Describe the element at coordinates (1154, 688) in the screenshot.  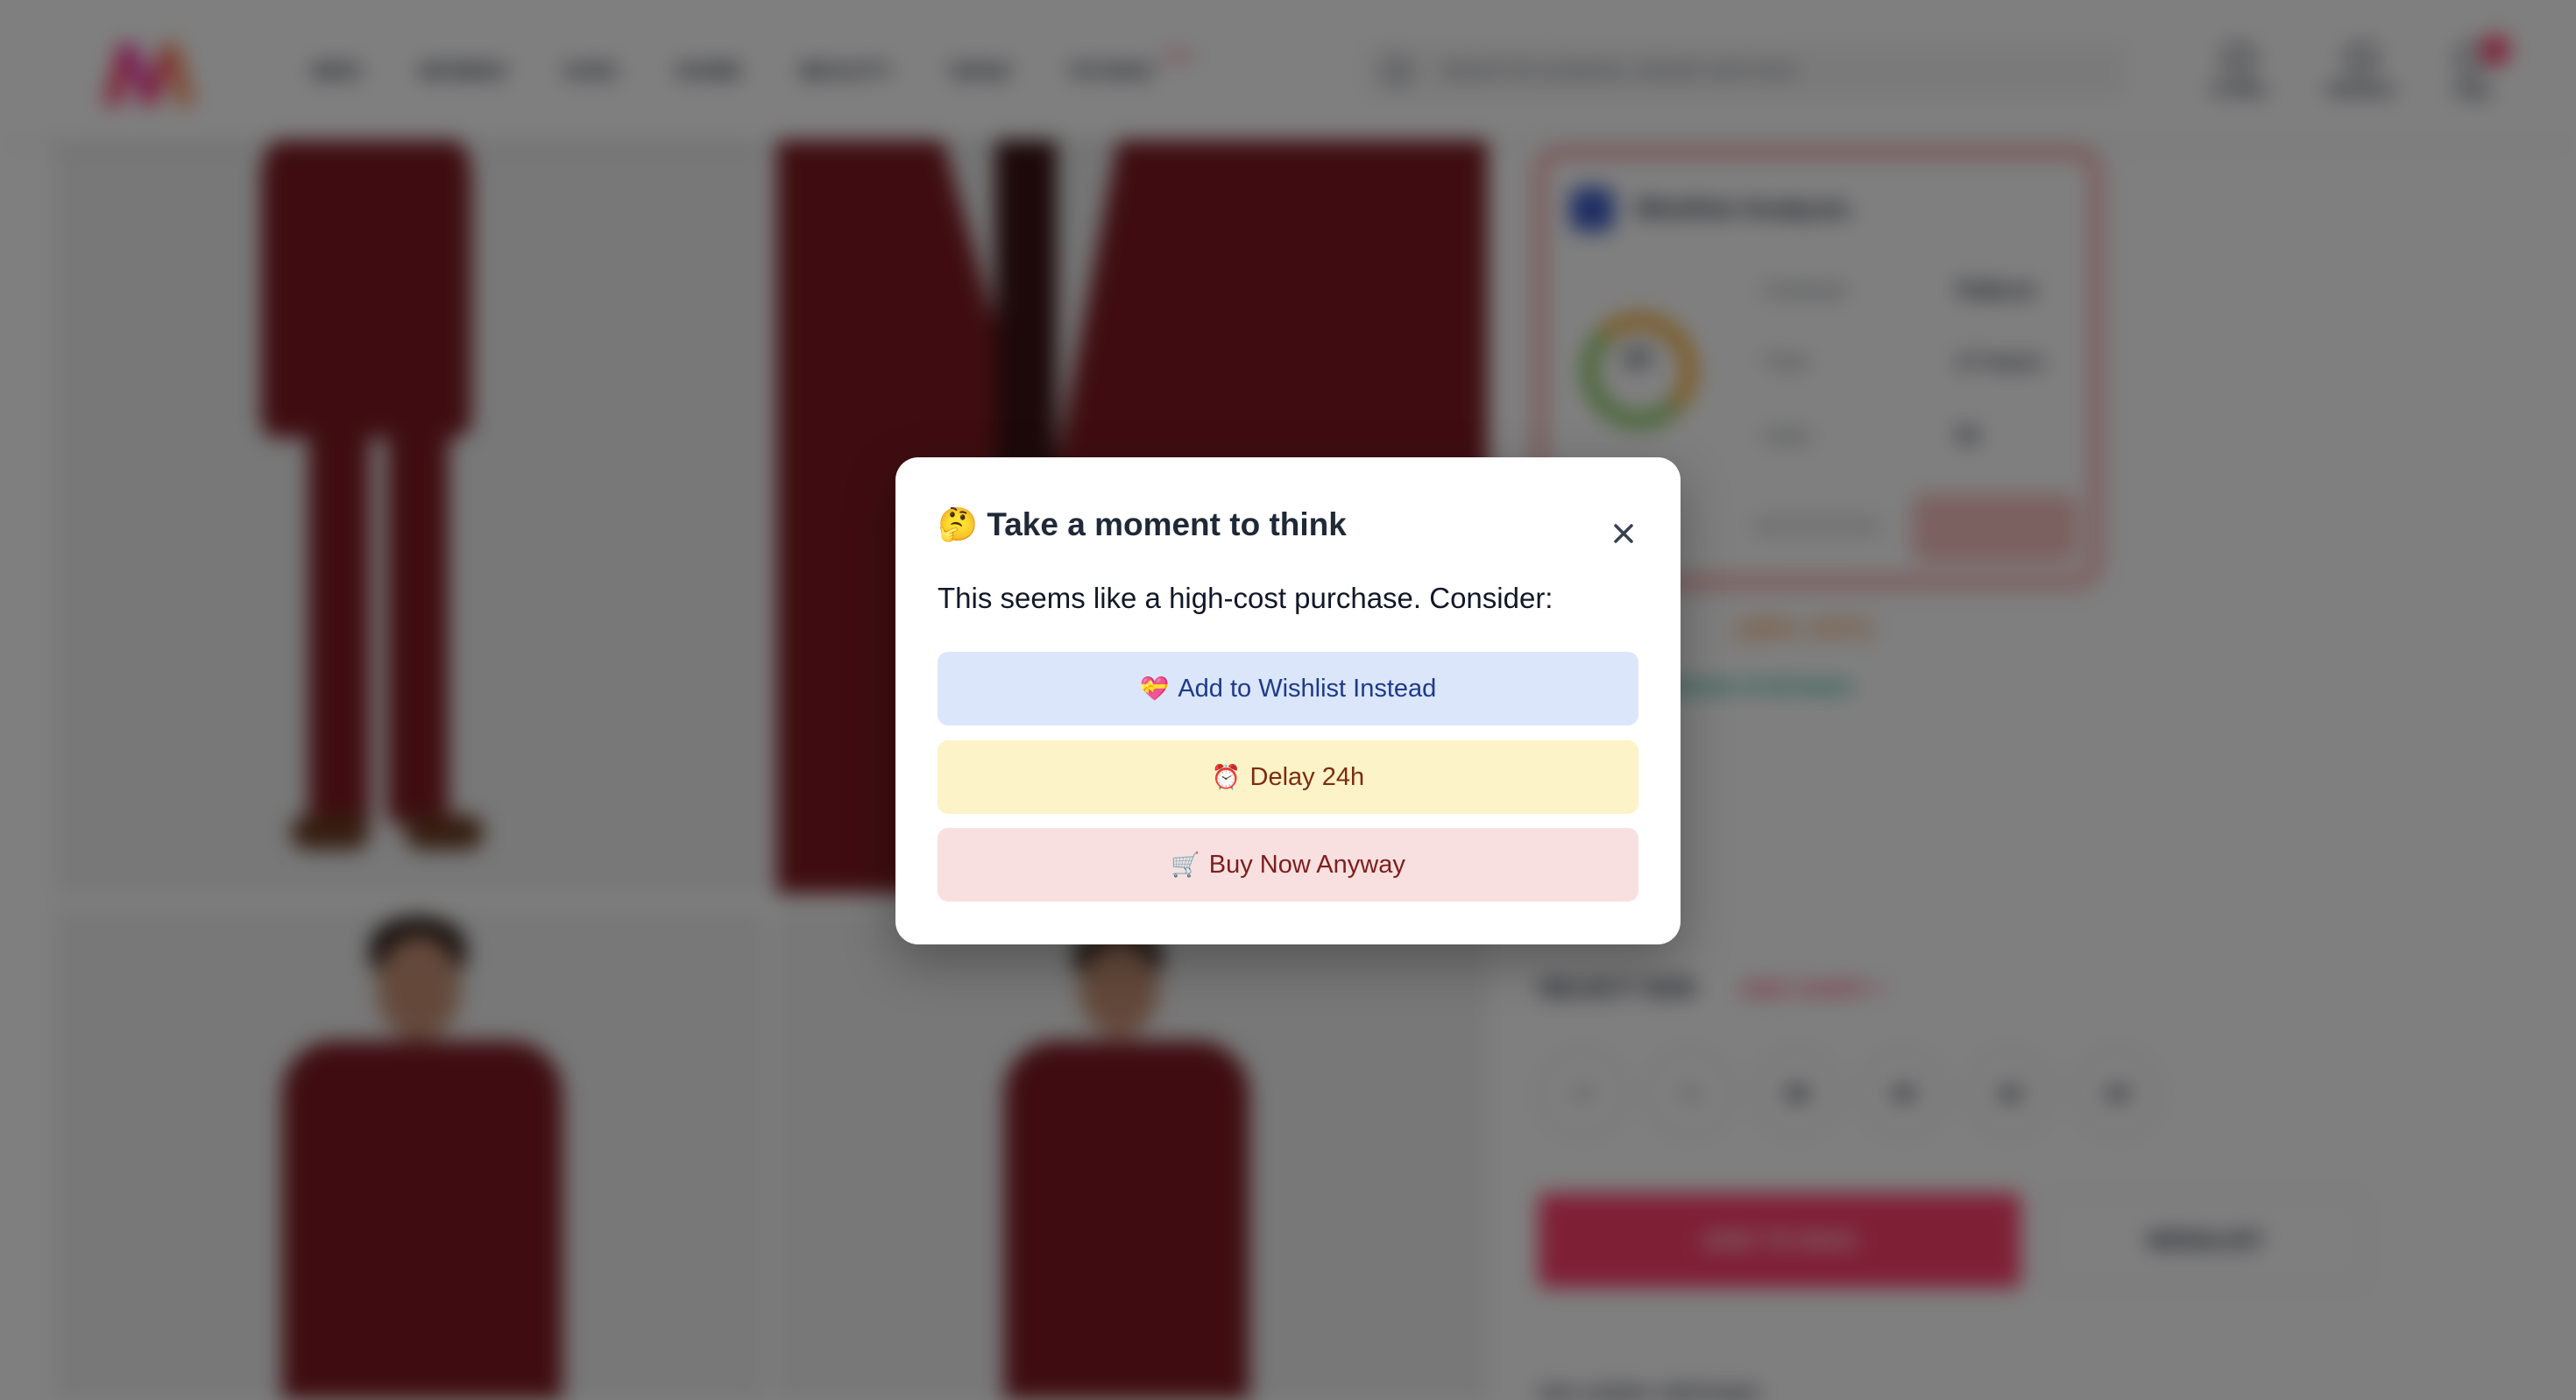
I see `gift-heart-icon: 💝` at that location.